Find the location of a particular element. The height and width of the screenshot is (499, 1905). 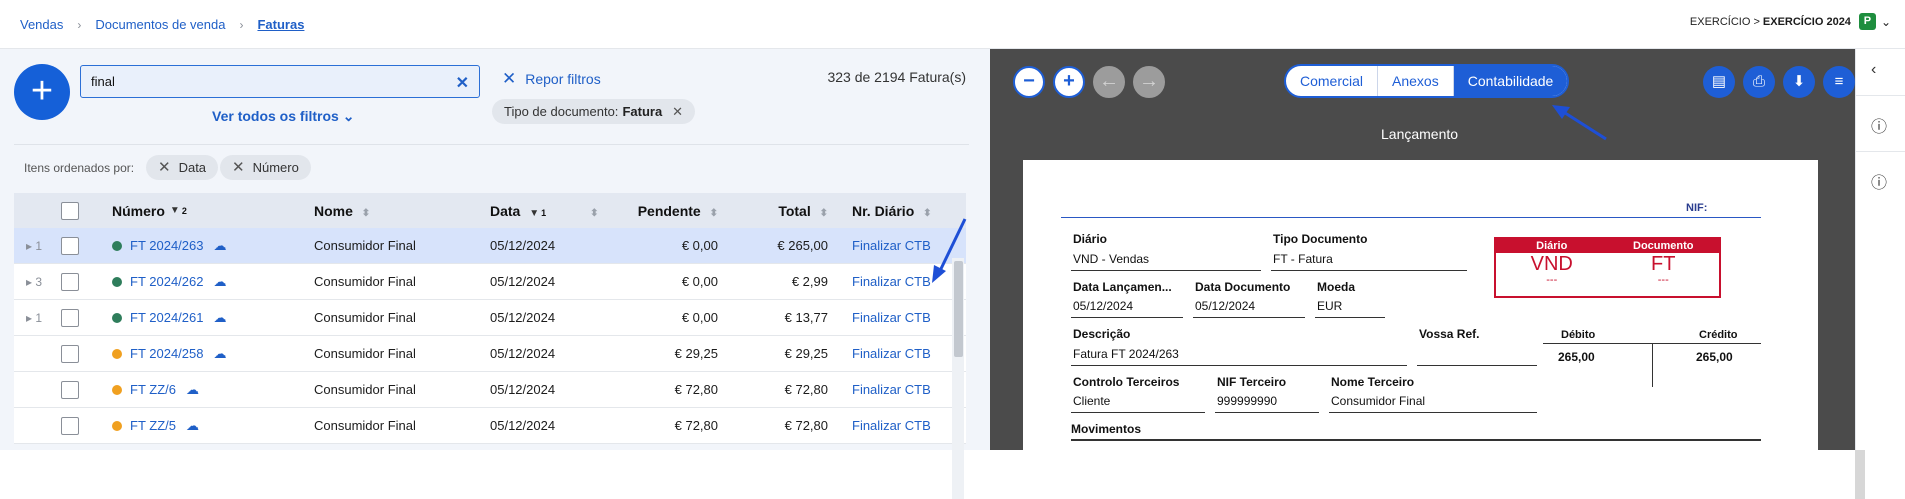

movimentos-label: Movimentos is located at coordinates (1106, 429).